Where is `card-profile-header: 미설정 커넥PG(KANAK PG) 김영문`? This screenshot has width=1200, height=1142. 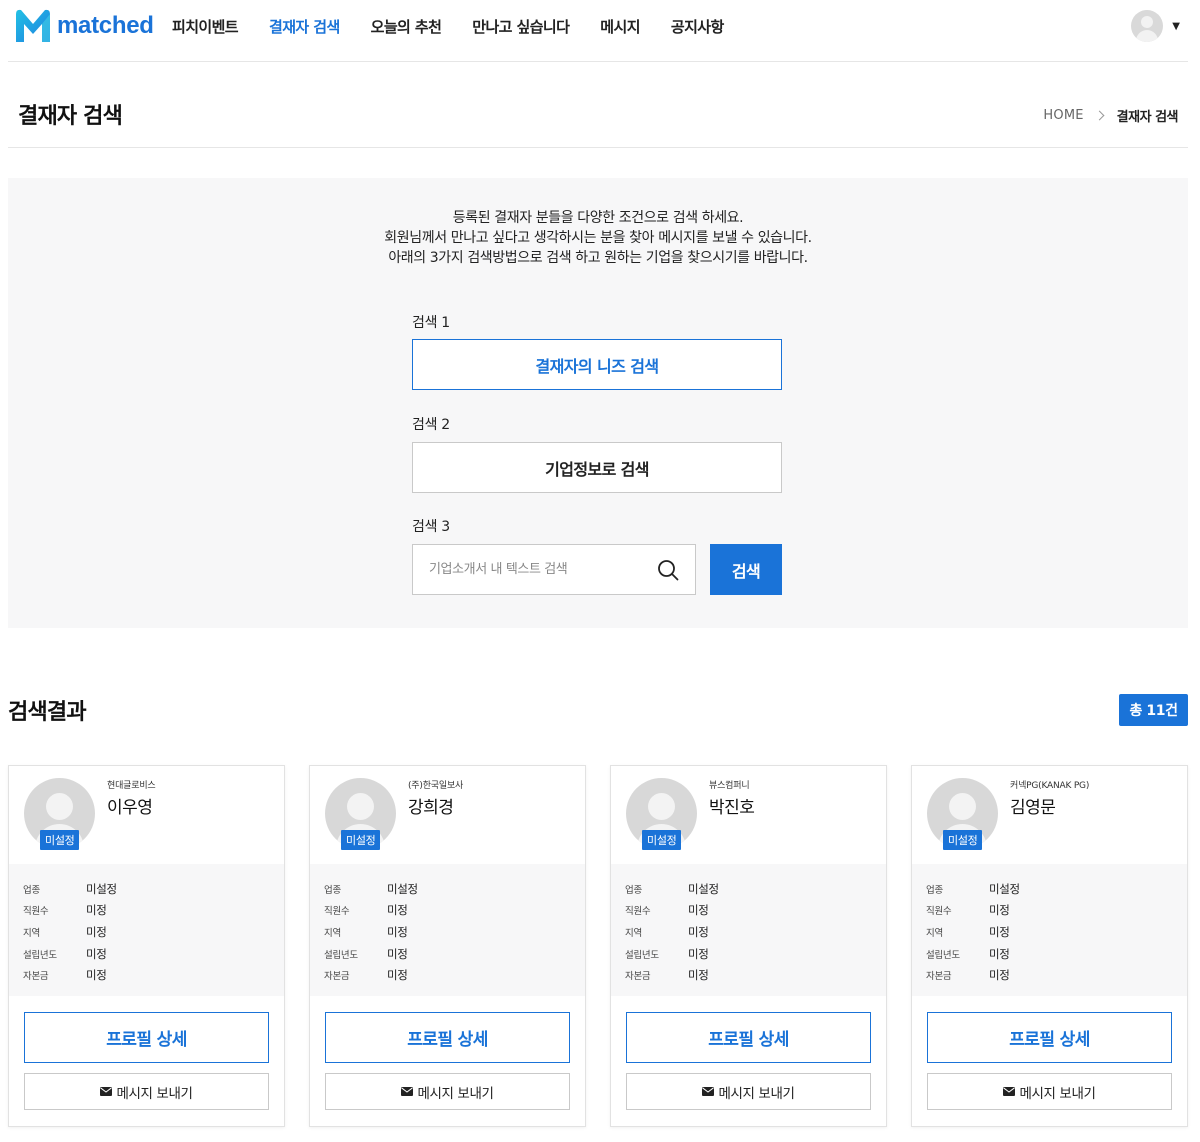 card-profile-header: 미설정 커넥PG(KANAK PG) 김영문 is located at coordinates (1049, 815).